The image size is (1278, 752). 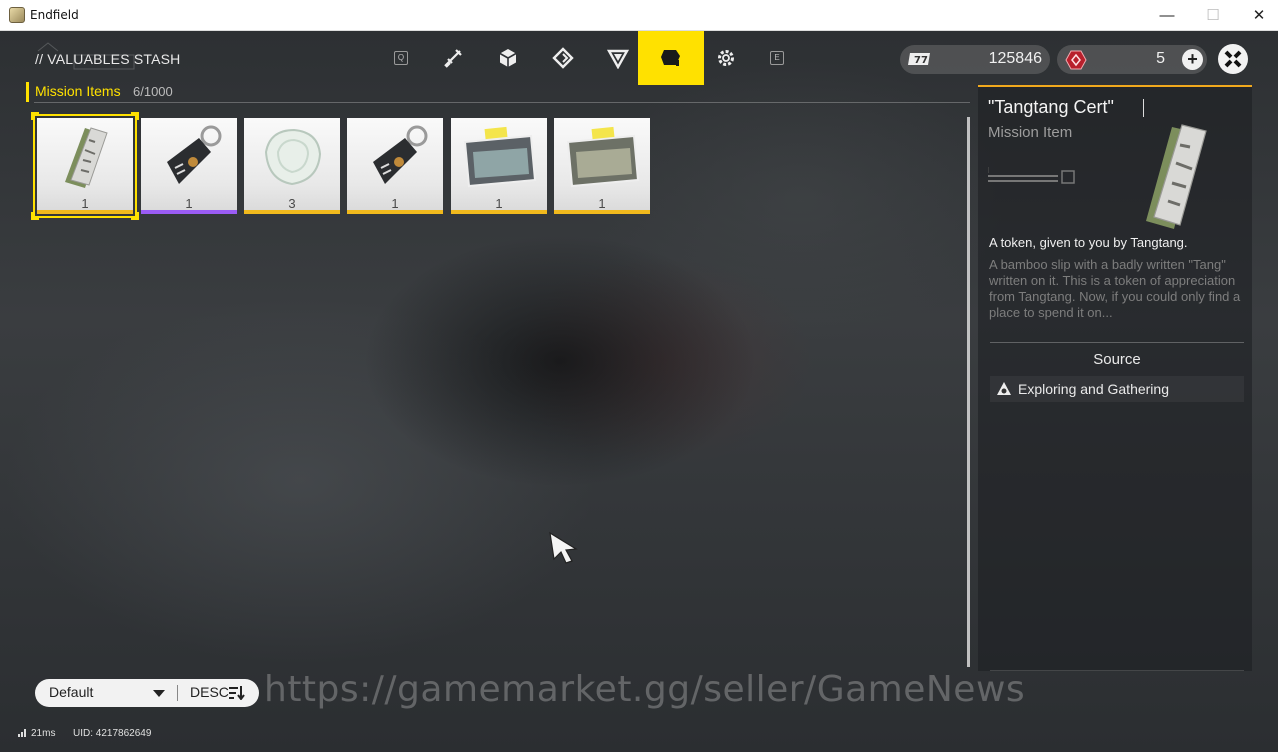 I want to click on signal-icon, so click(x=22, y=733).